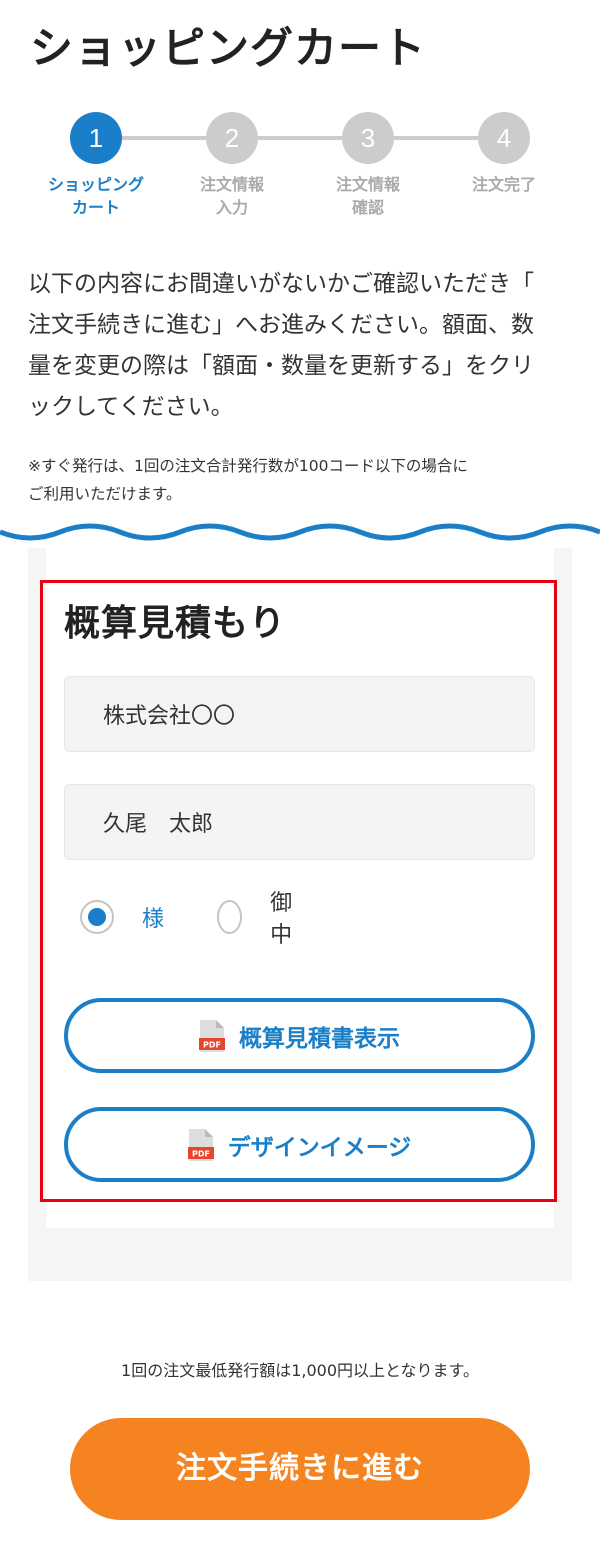 The height and width of the screenshot is (1557, 600). I want to click on proceed-to-order-button: 注文手続きに進む, so click(300, 1469).